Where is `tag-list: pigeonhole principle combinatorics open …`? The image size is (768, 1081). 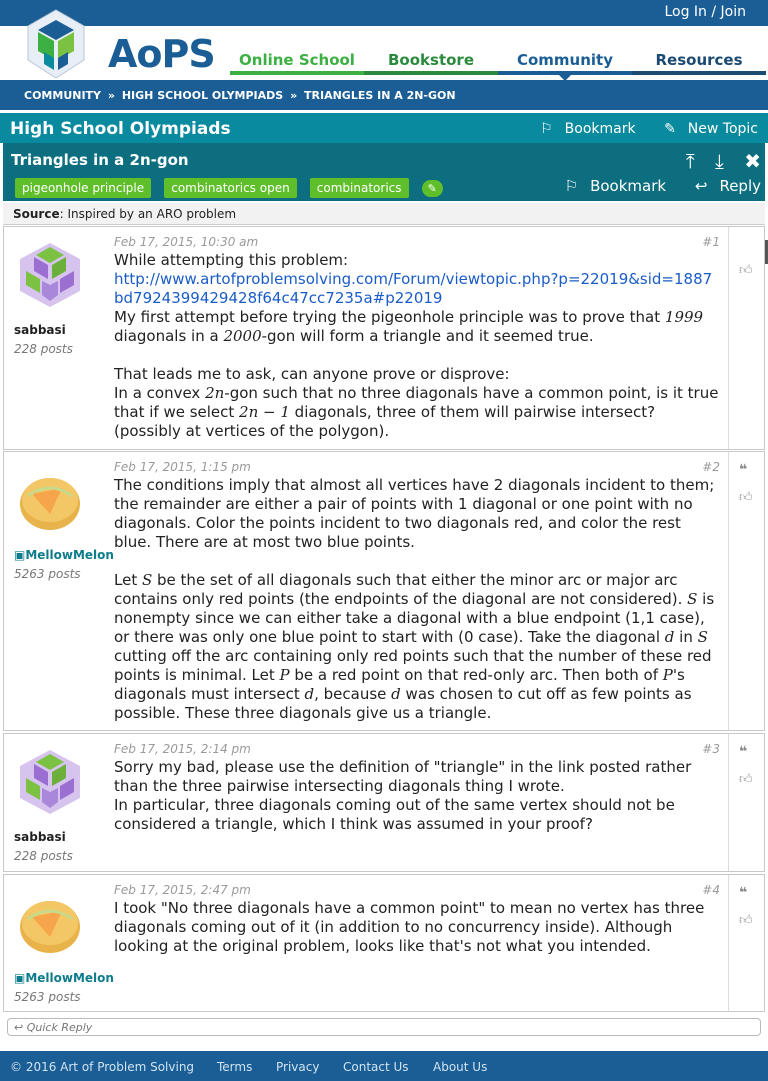 tag-list: pigeonhole principle combinatorics open … is located at coordinates (229, 187).